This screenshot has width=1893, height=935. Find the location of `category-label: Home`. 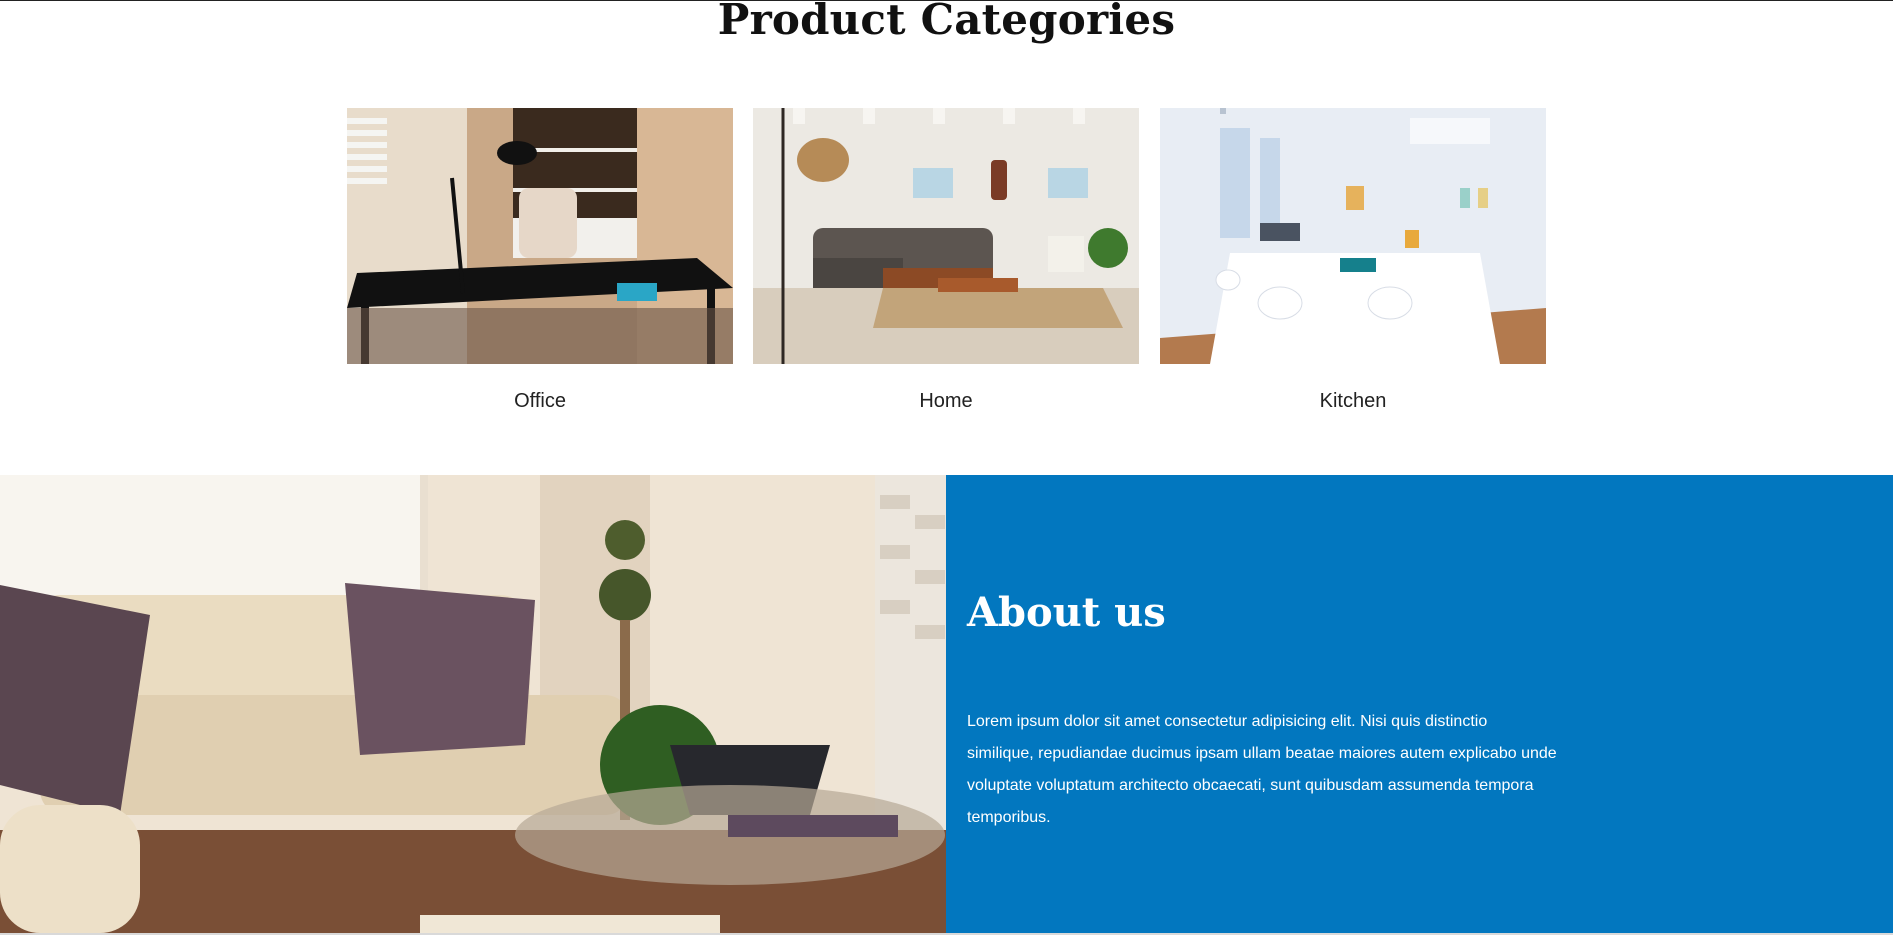

category-label: Home is located at coordinates (946, 401).